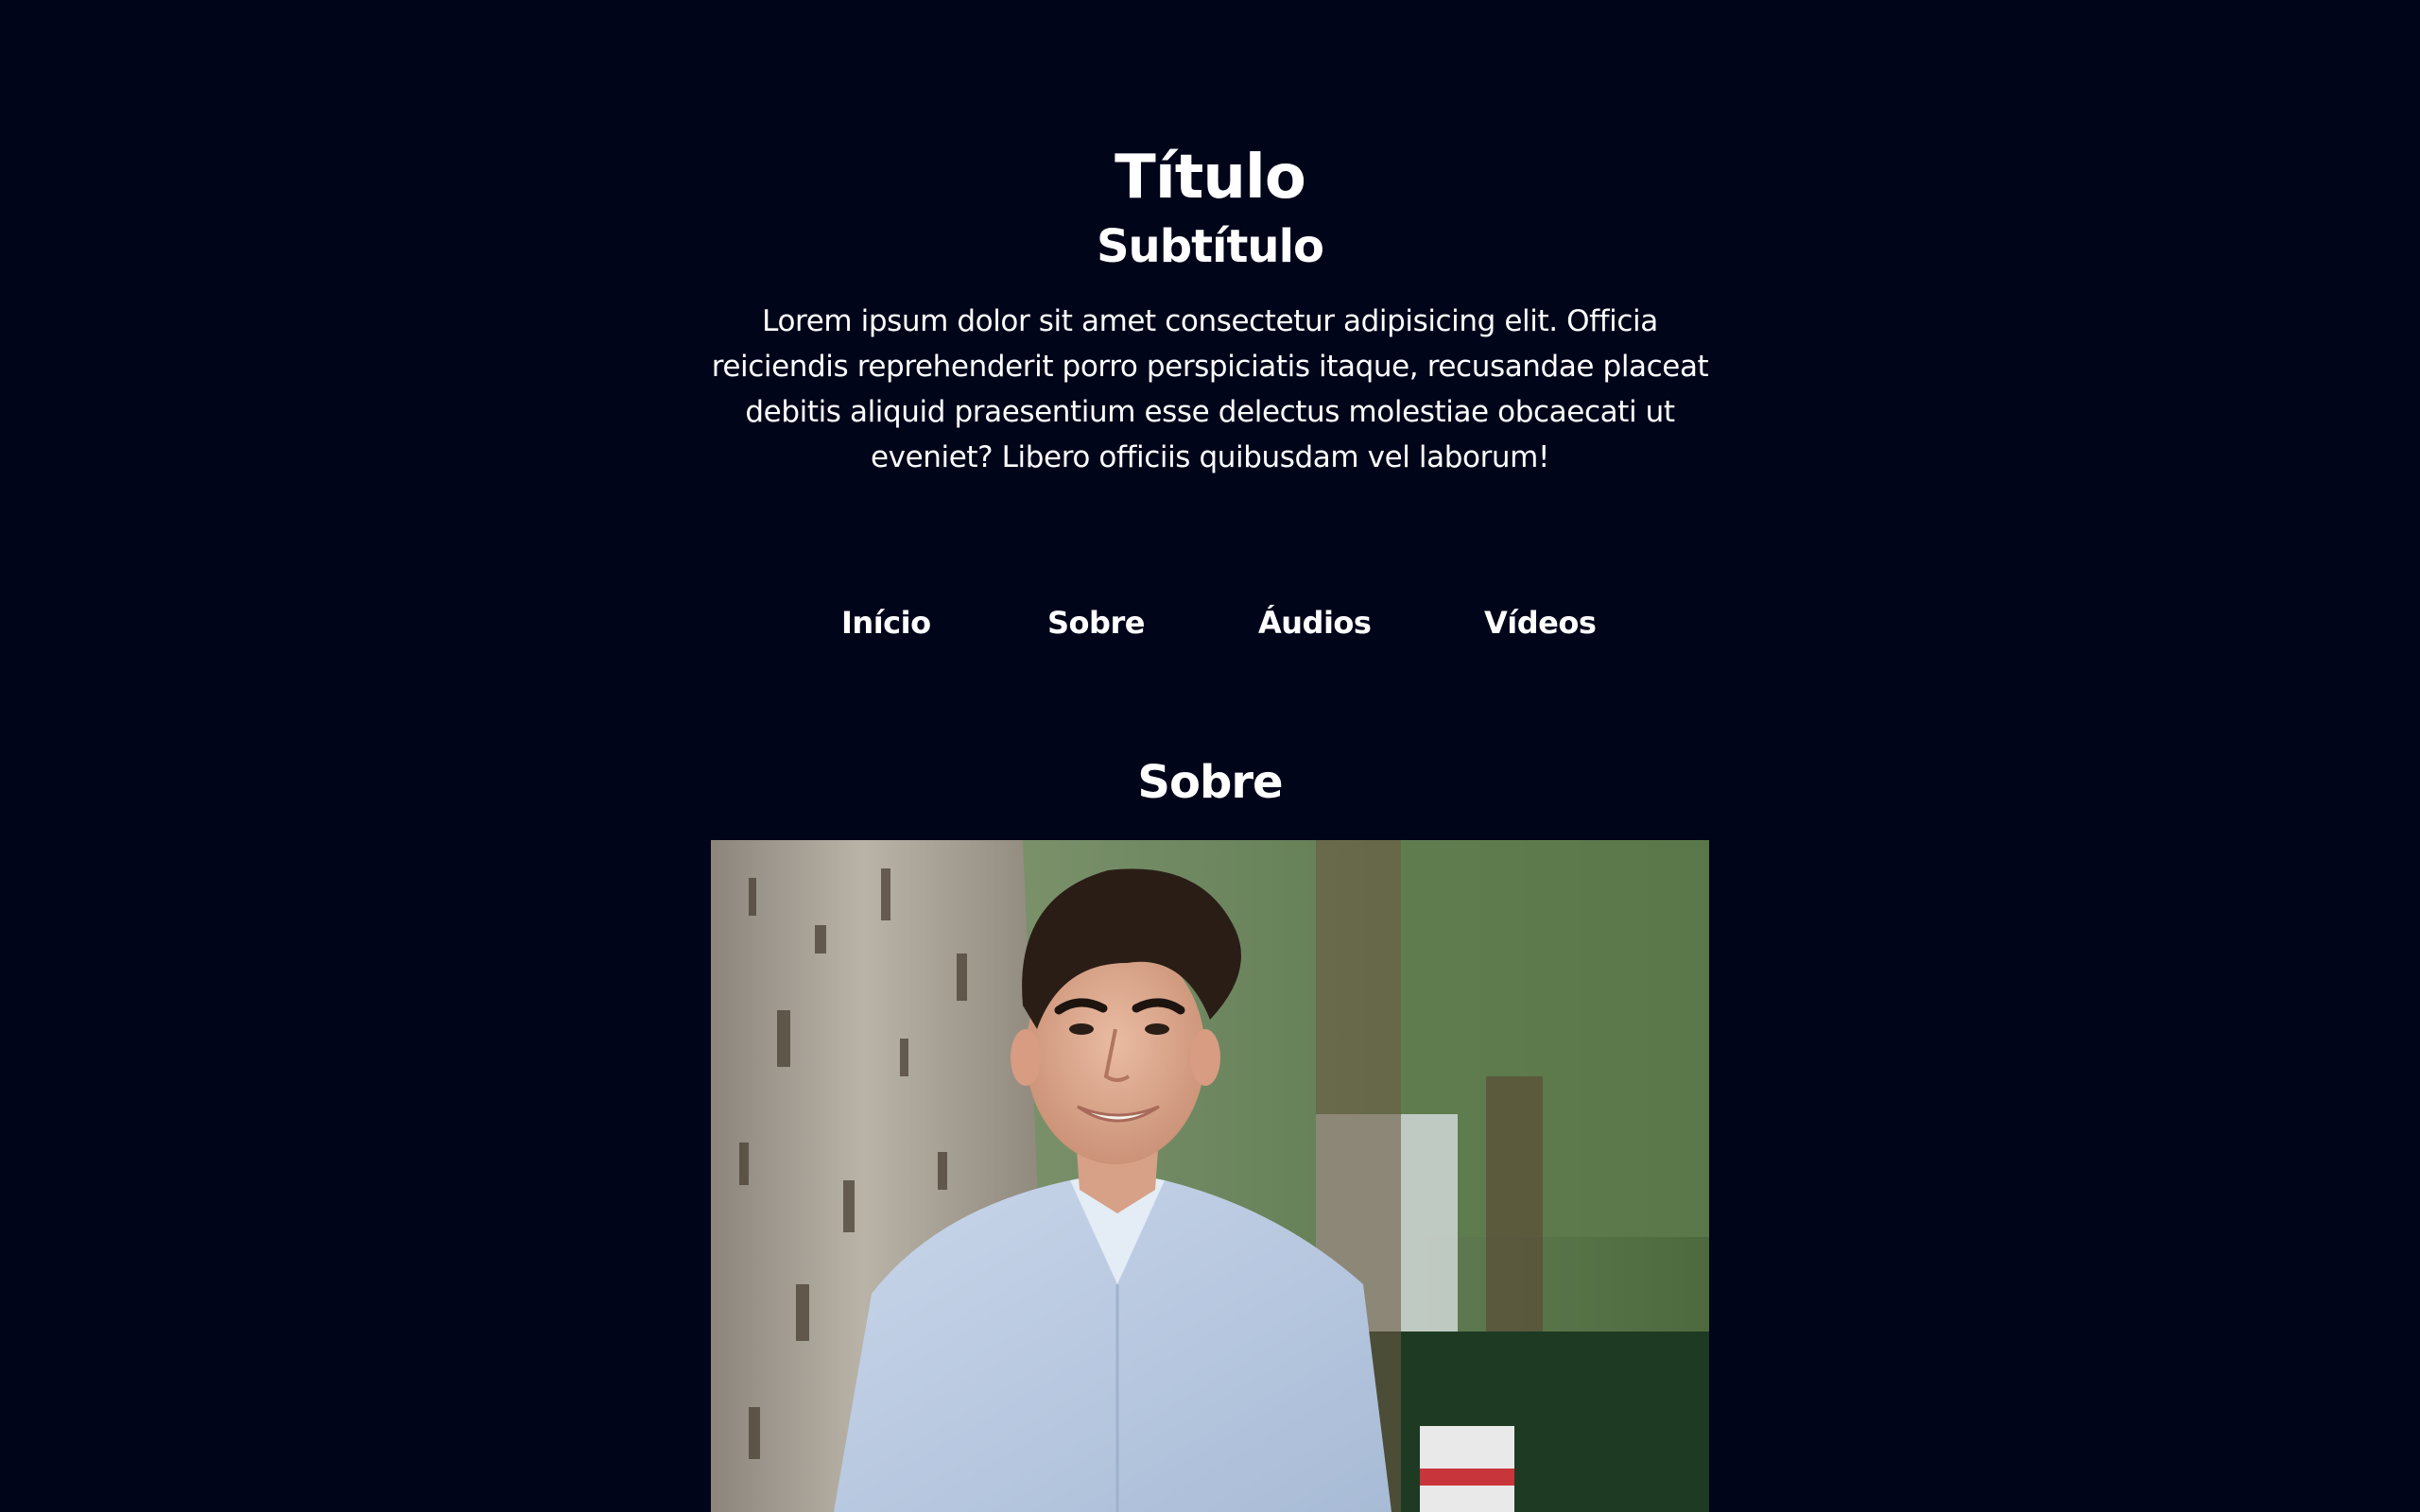 The width and height of the screenshot is (2420, 1512). What do you see at coordinates (1540, 623) in the screenshot?
I see `nav-link-videos: Vídeos` at bounding box center [1540, 623].